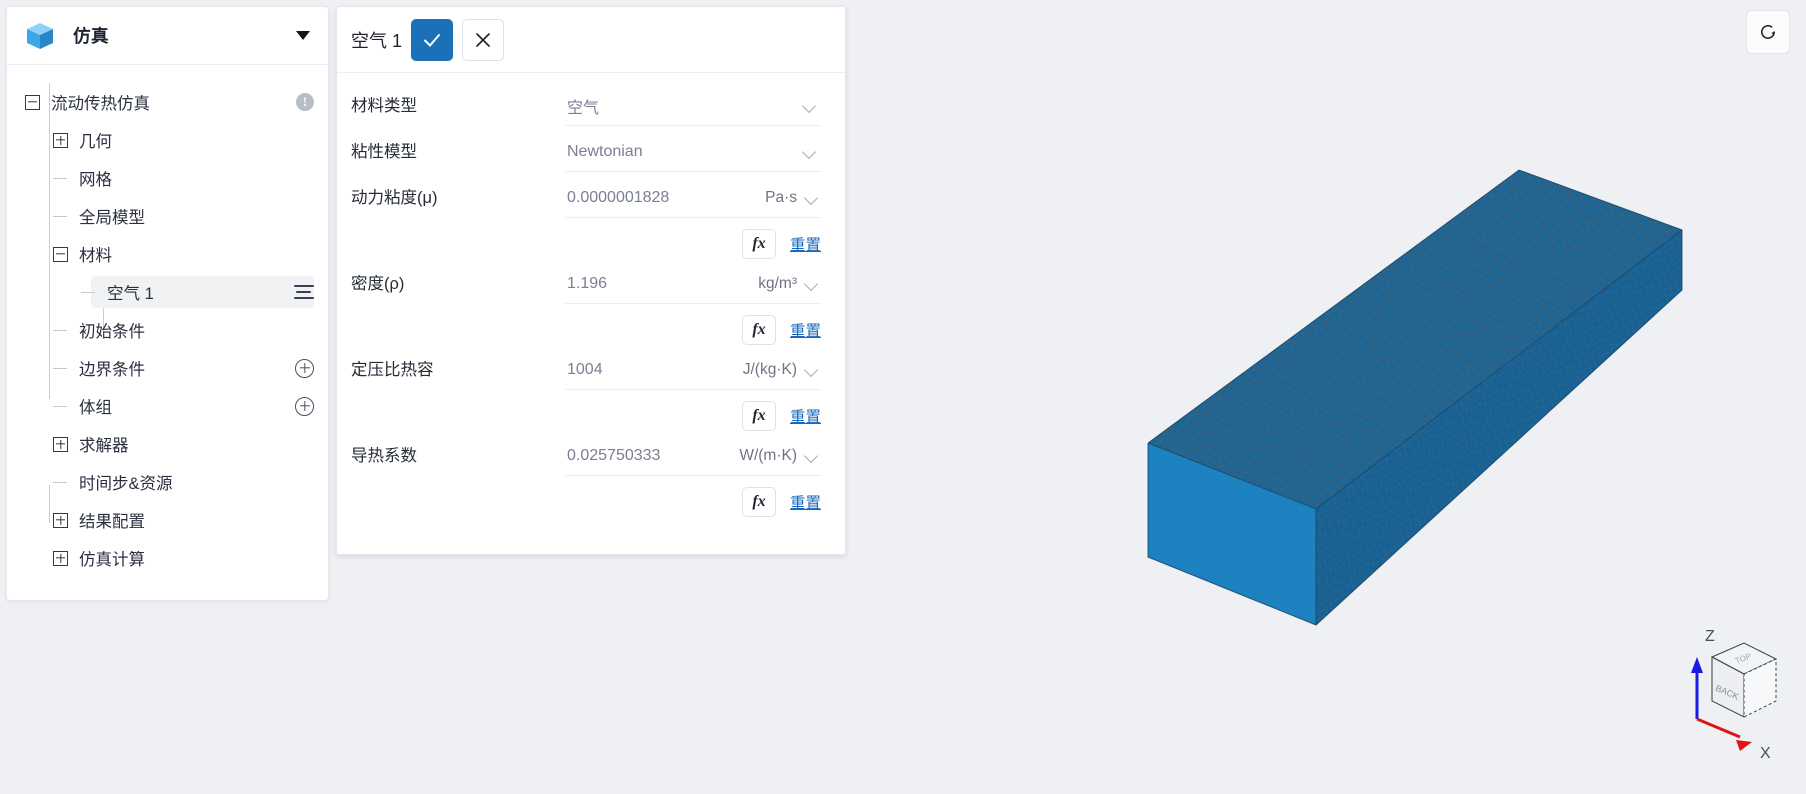 The height and width of the screenshot is (794, 1806). I want to click on property-row-3: 密度(ρ) 1.196 kg/m³, so click(591, 284).